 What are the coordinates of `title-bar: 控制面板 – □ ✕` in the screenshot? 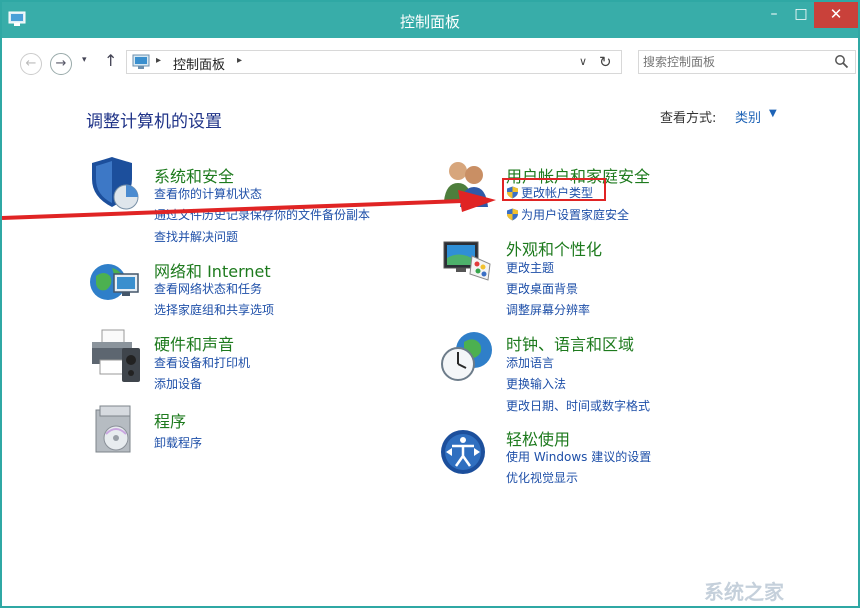 It's located at (430, 20).